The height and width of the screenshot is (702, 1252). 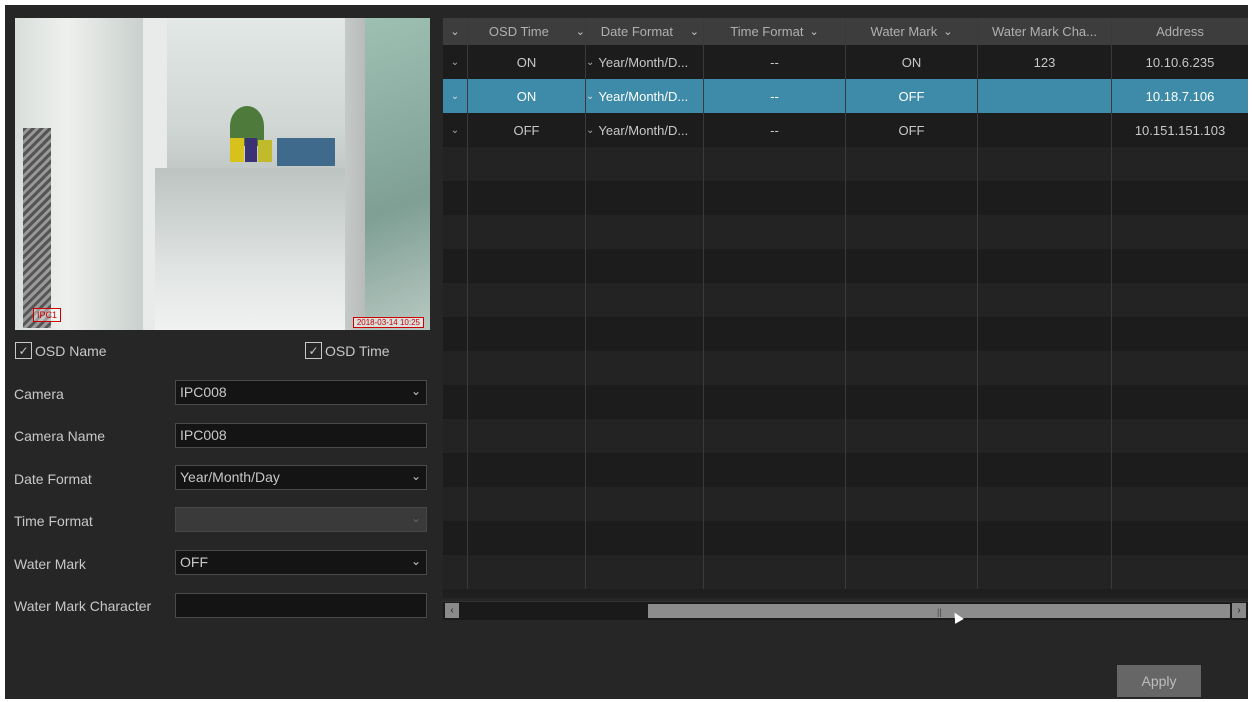 I want to click on camera-name-input: IPC008, so click(x=301, y=435).